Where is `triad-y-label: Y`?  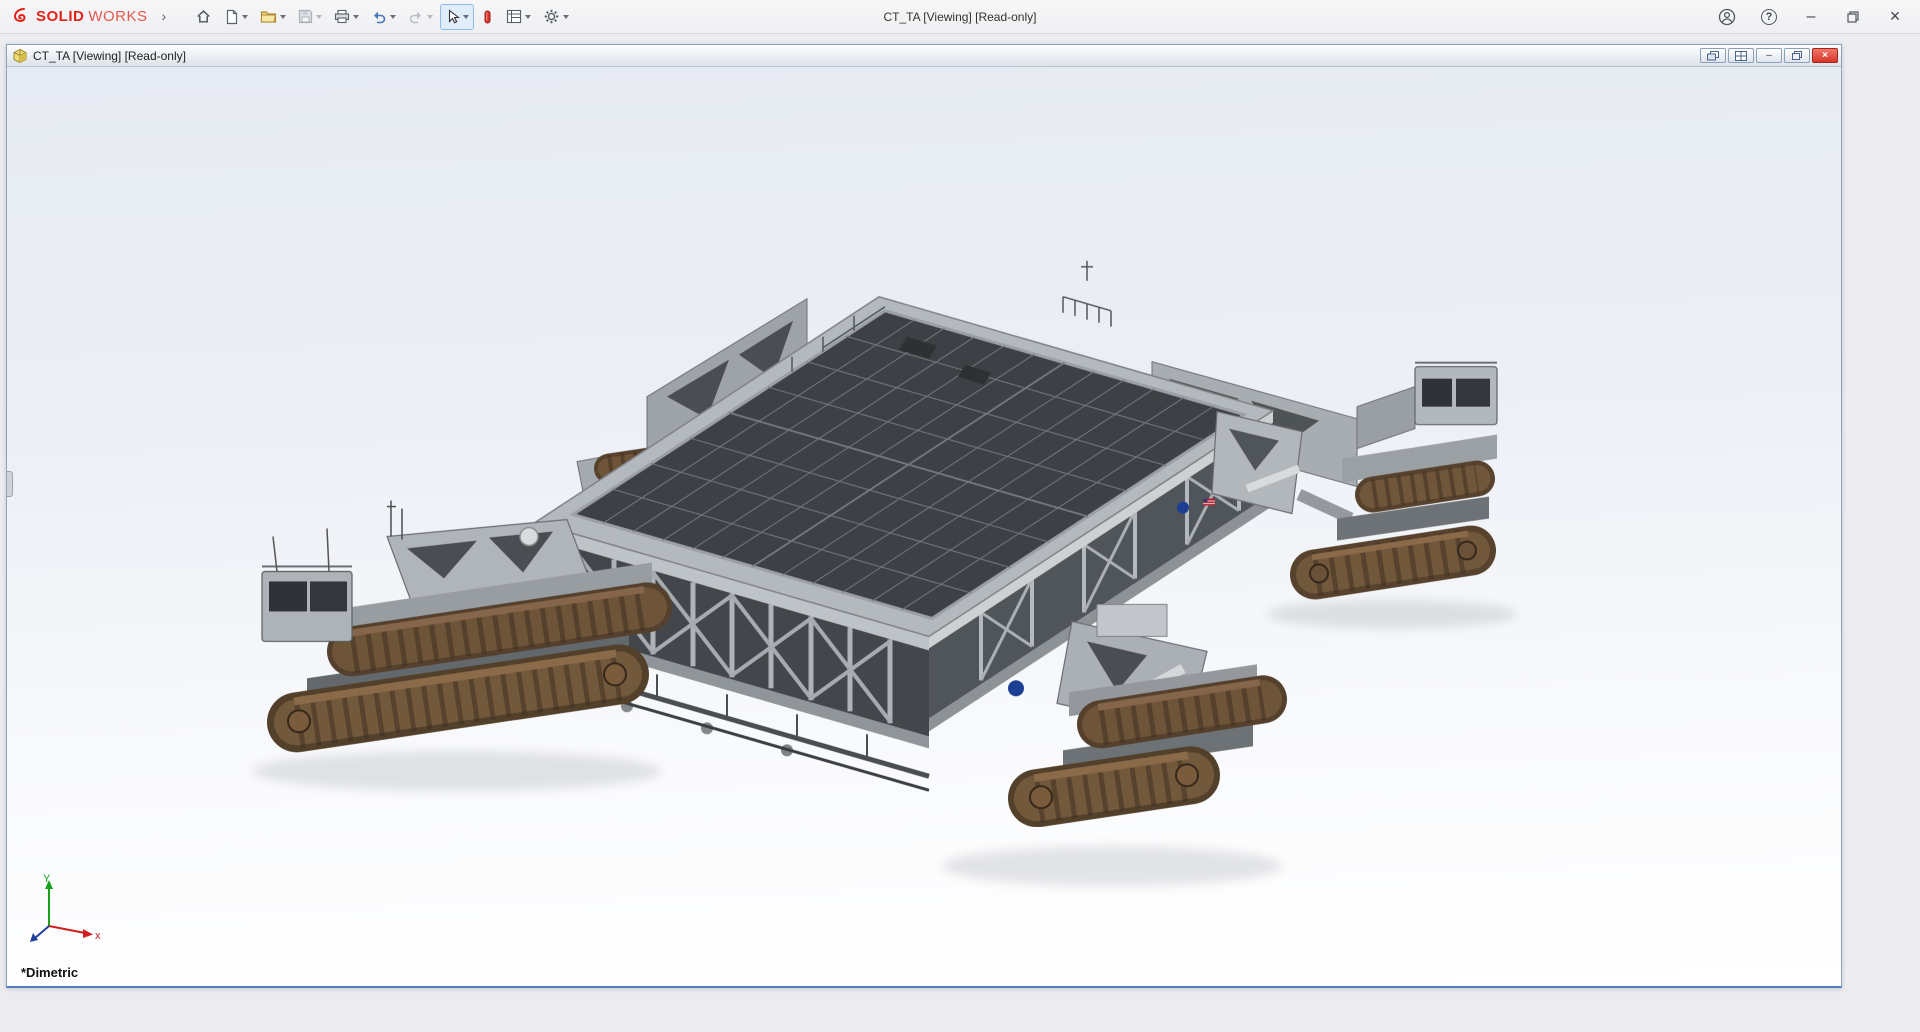
triad-y-label: Y is located at coordinates (47, 879).